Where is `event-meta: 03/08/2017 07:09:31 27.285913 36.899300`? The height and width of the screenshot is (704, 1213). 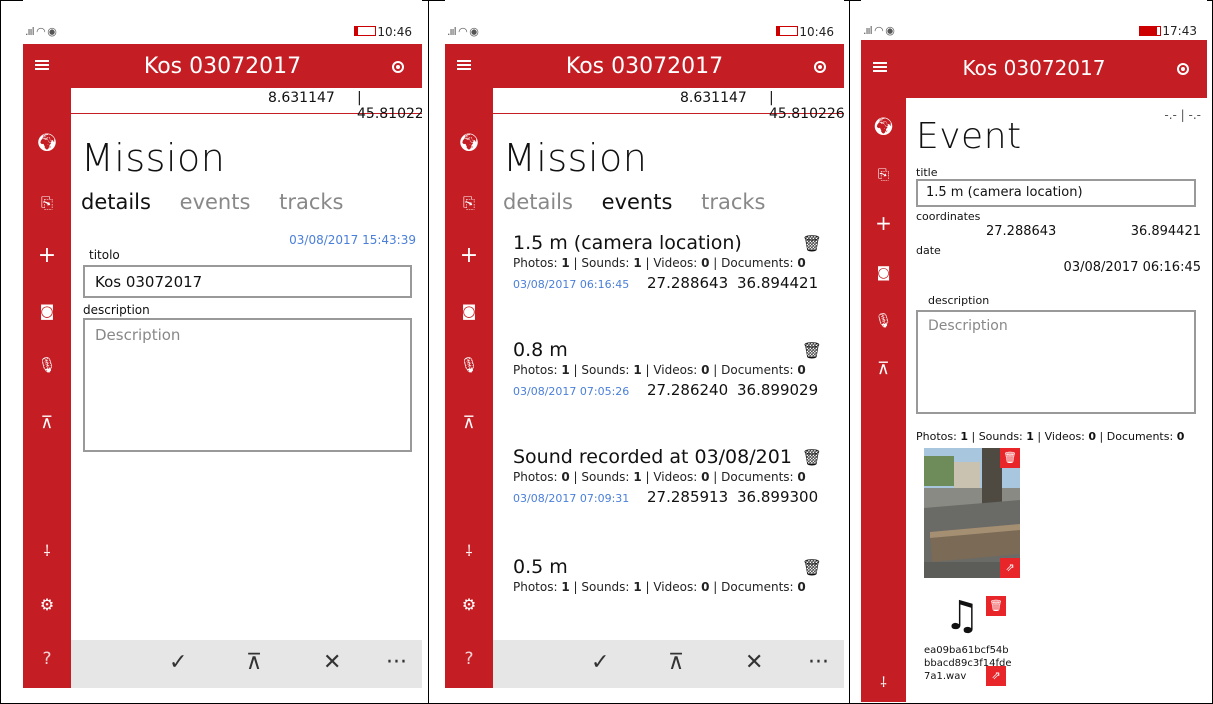
event-meta: 03/08/2017 07:09:31 27.285913 36.899300 is located at coordinates (670, 497).